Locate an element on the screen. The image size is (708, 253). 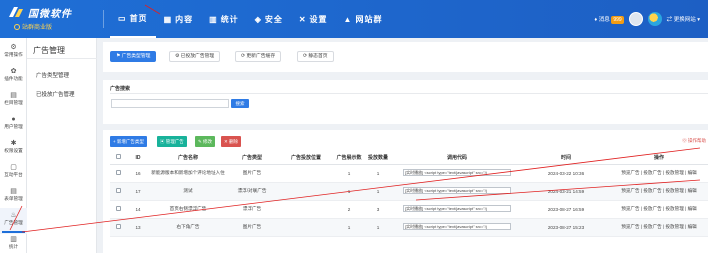
plugin-icon: ✿ is located at coordinates (13, 71).